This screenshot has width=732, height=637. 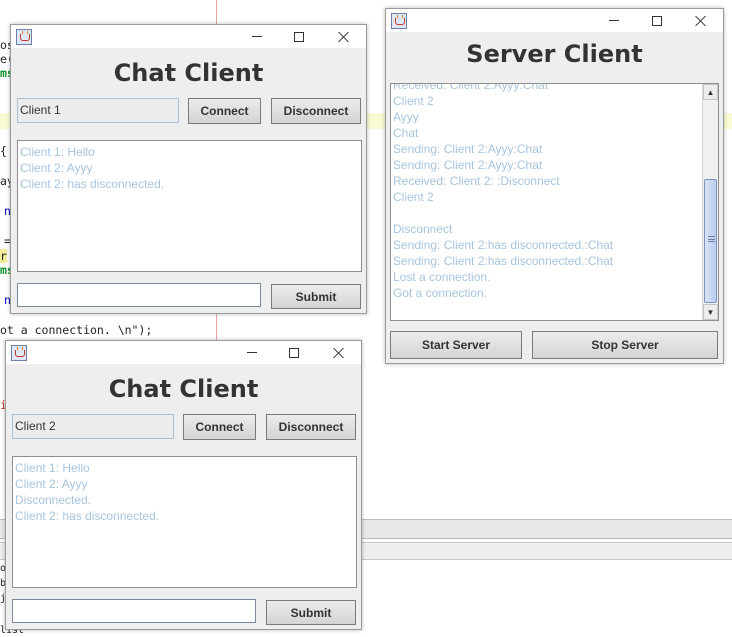 I want to click on scrollbar-grip-icon, so click(x=711, y=239).